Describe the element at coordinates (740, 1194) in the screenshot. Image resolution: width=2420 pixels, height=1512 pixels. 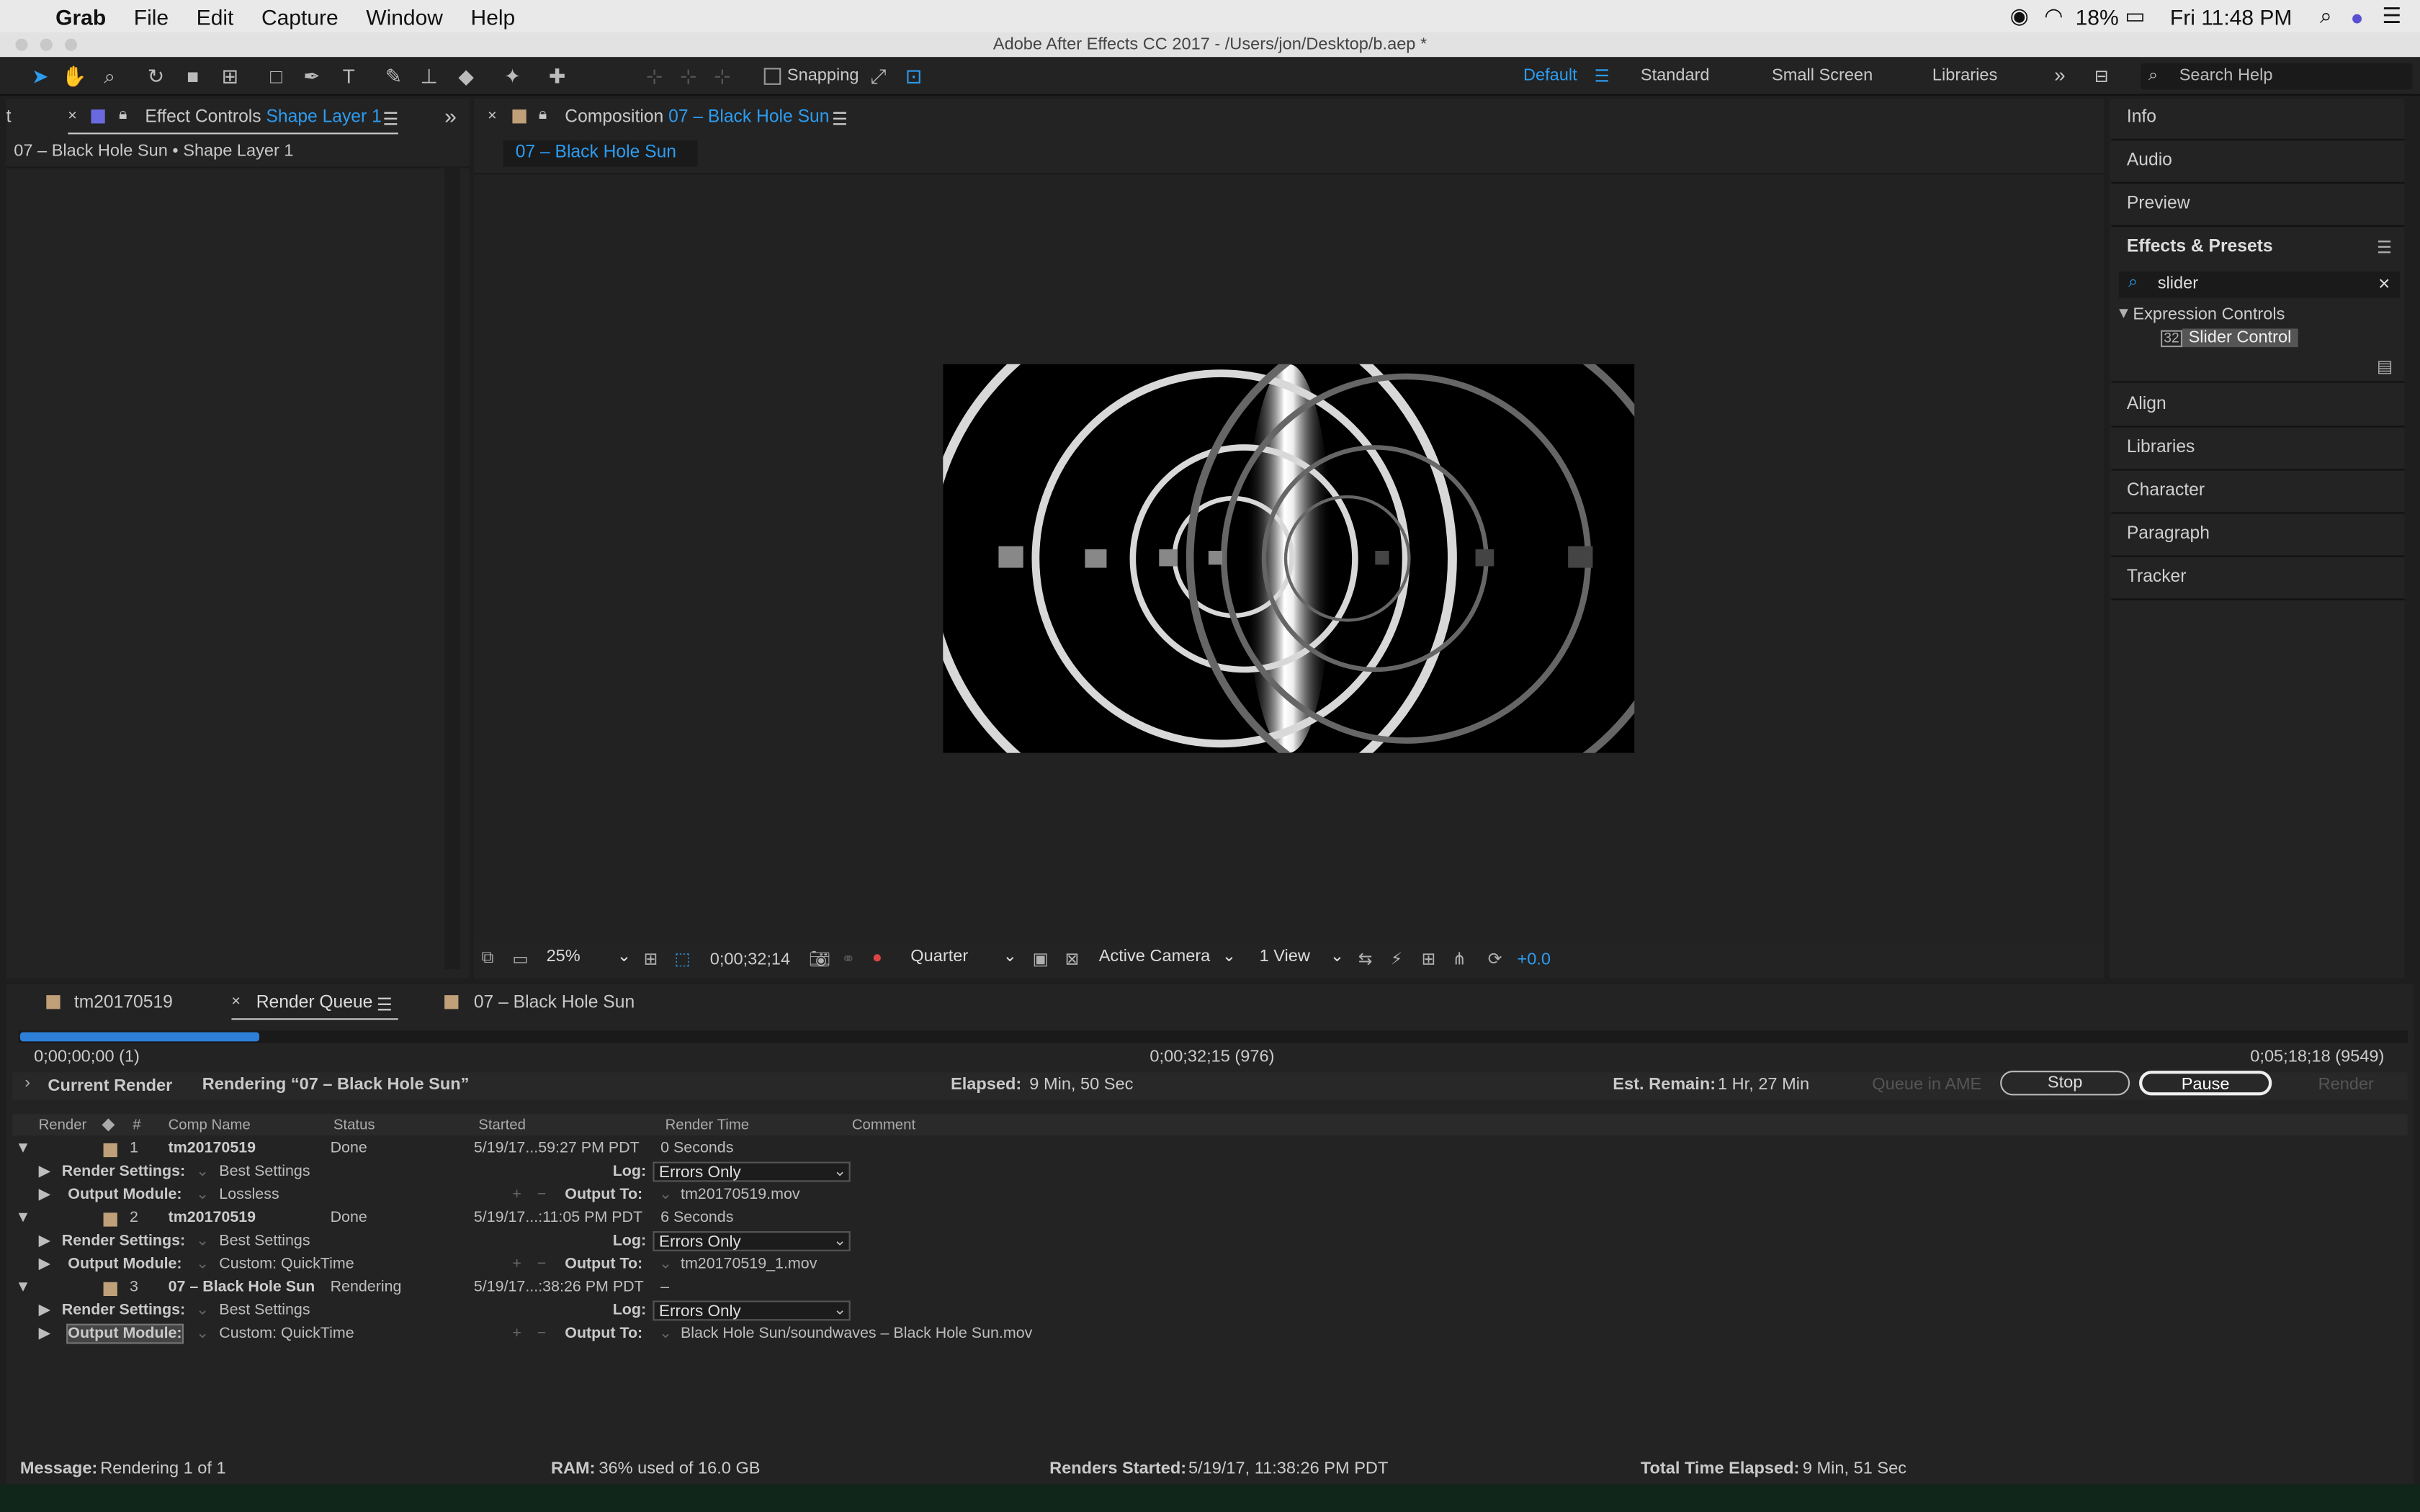
I see `output-to-value: tm20170519.mov` at that location.